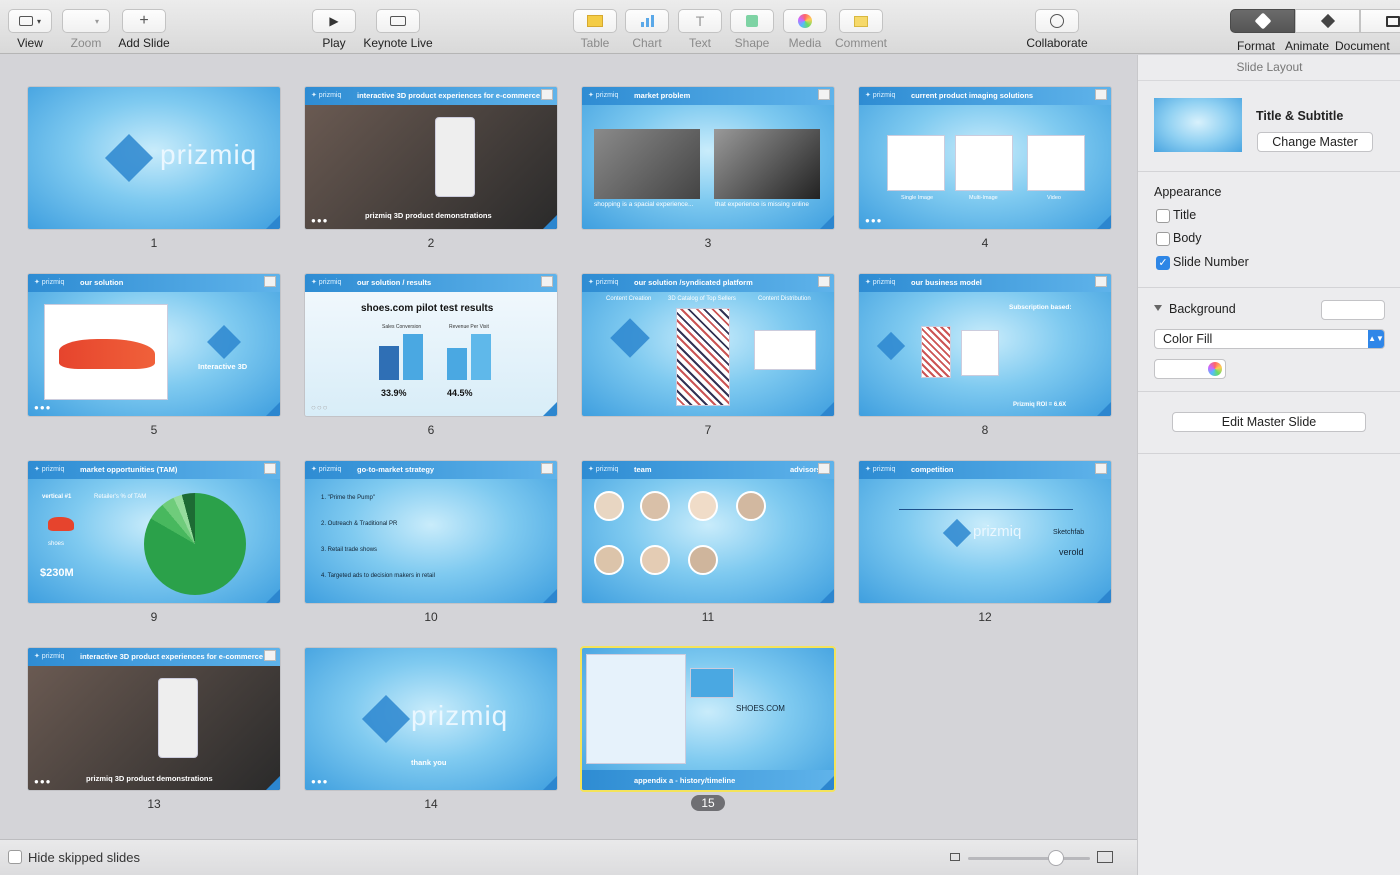 This screenshot has height=875, width=1400. I want to click on left-label: vertical #1, so click(57, 497).